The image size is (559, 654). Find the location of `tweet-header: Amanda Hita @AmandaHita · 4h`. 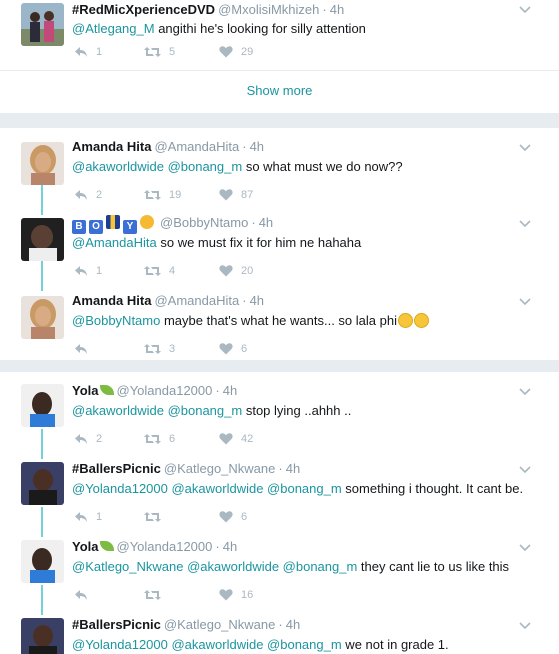

tweet-header: Amanda Hita @AmandaHita · 4h is located at coordinates (168, 300).